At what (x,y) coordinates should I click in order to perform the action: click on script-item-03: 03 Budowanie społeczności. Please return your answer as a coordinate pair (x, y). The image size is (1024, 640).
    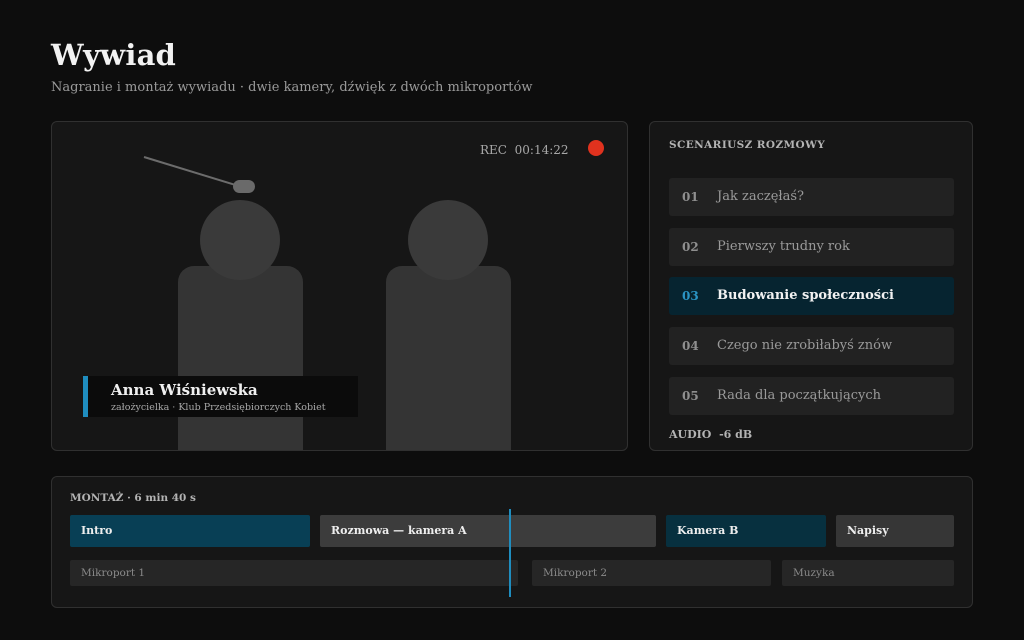
    Looking at the image, I should click on (811, 296).